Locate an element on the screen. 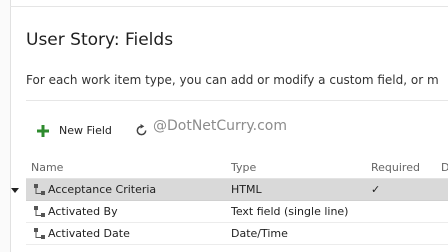  current-row-arrow-icon is located at coordinates (15, 190).